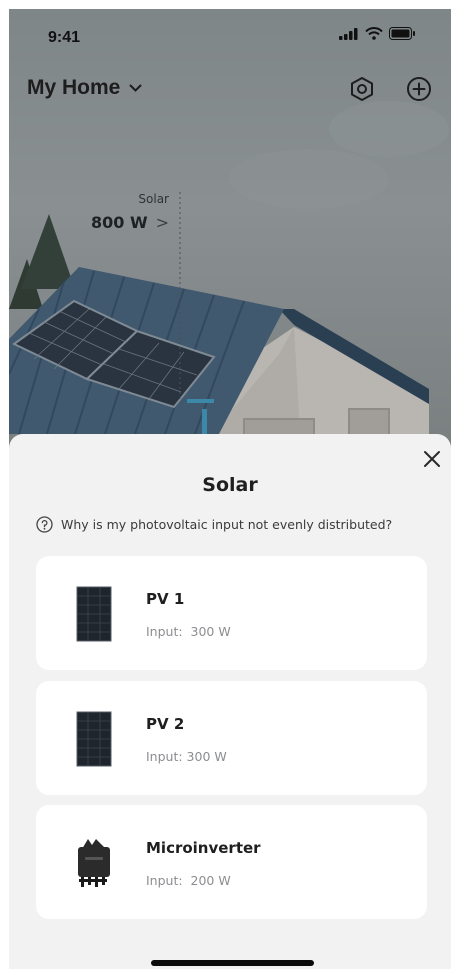 The image size is (451, 969). What do you see at coordinates (64, 37) in the screenshot?
I see `status-time: 9:41` at bounding box center [64, 37].